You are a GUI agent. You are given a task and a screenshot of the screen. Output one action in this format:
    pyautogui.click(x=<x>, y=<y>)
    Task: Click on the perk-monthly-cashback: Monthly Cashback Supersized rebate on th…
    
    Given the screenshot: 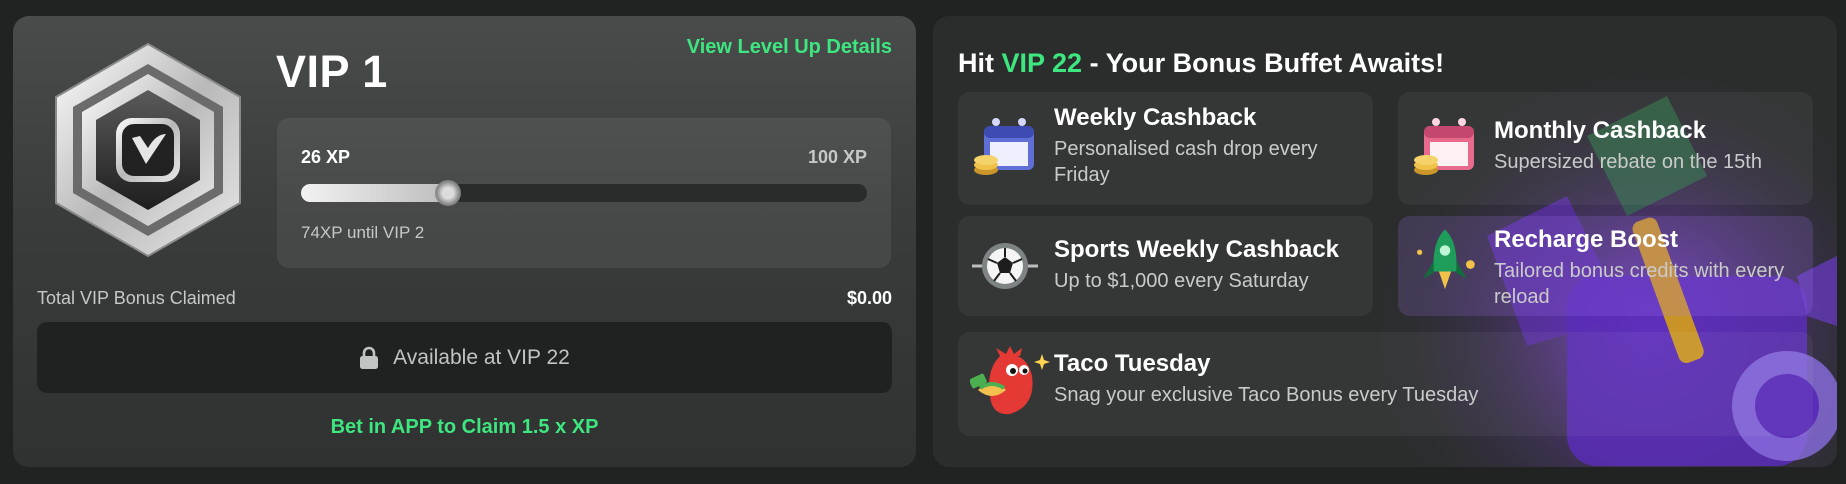 What is the action you would take?
    pyautogui.click(x=1605, y=148)
    